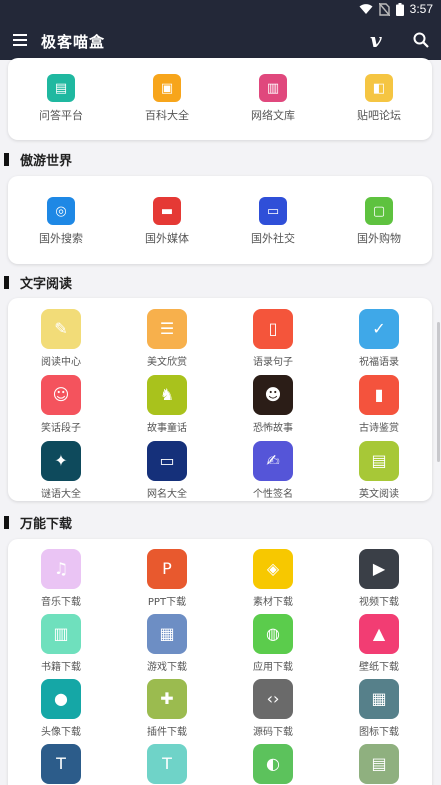 The height and width of the screenshot is (785, 441). I want to click on chat-icon: ▭, so click(273, 211).